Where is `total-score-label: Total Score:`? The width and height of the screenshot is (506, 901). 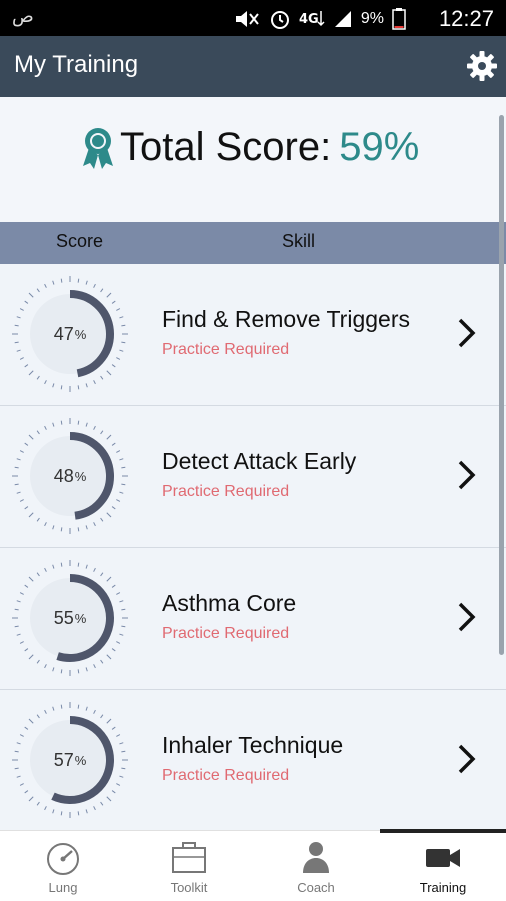 total-score-label: Total Score: is located at coordinates (226, 147).